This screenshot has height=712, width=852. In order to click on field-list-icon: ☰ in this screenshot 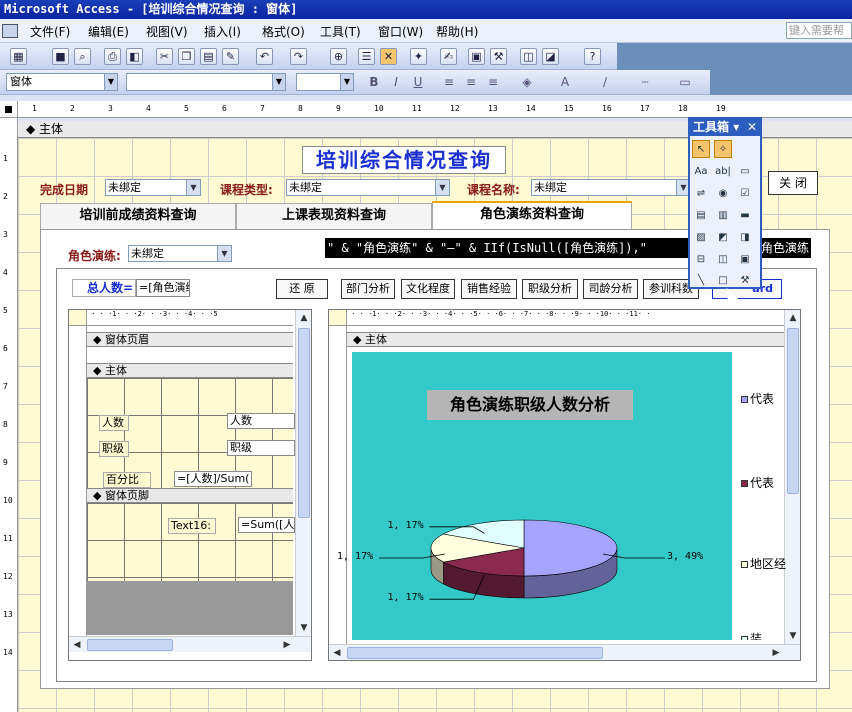, I will do `click(366, 56)`.